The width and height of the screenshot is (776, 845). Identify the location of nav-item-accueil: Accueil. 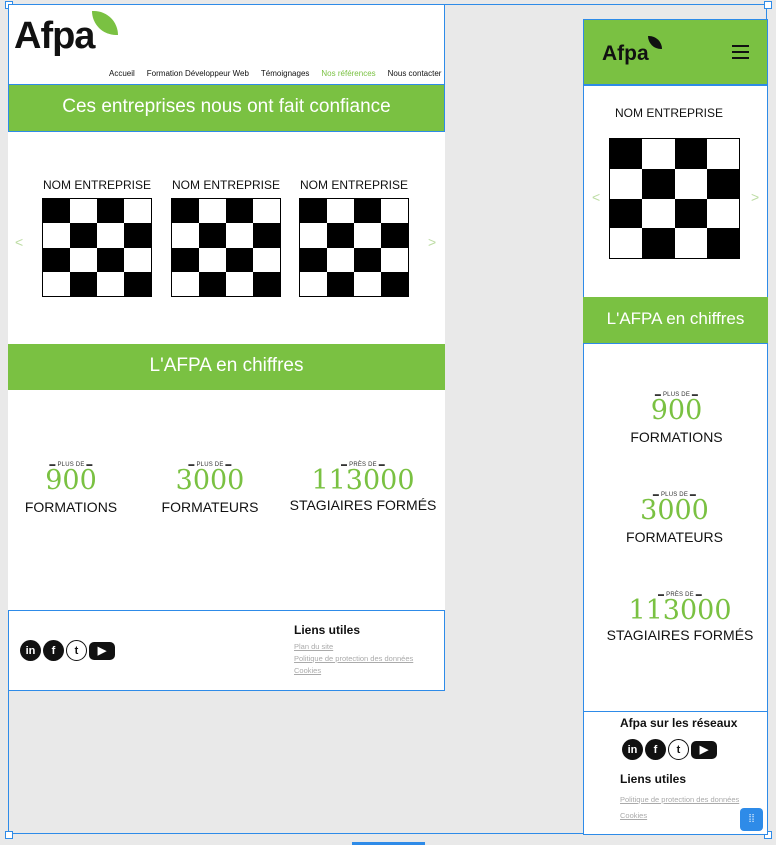
(122, 73).